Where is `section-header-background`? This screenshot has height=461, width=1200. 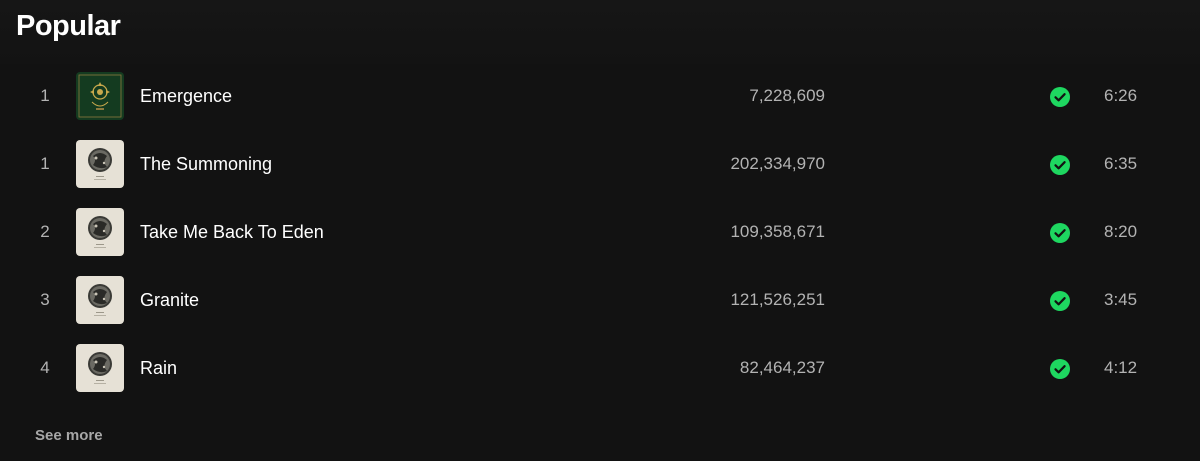 section-header-background is located at coordinates (600, 32).